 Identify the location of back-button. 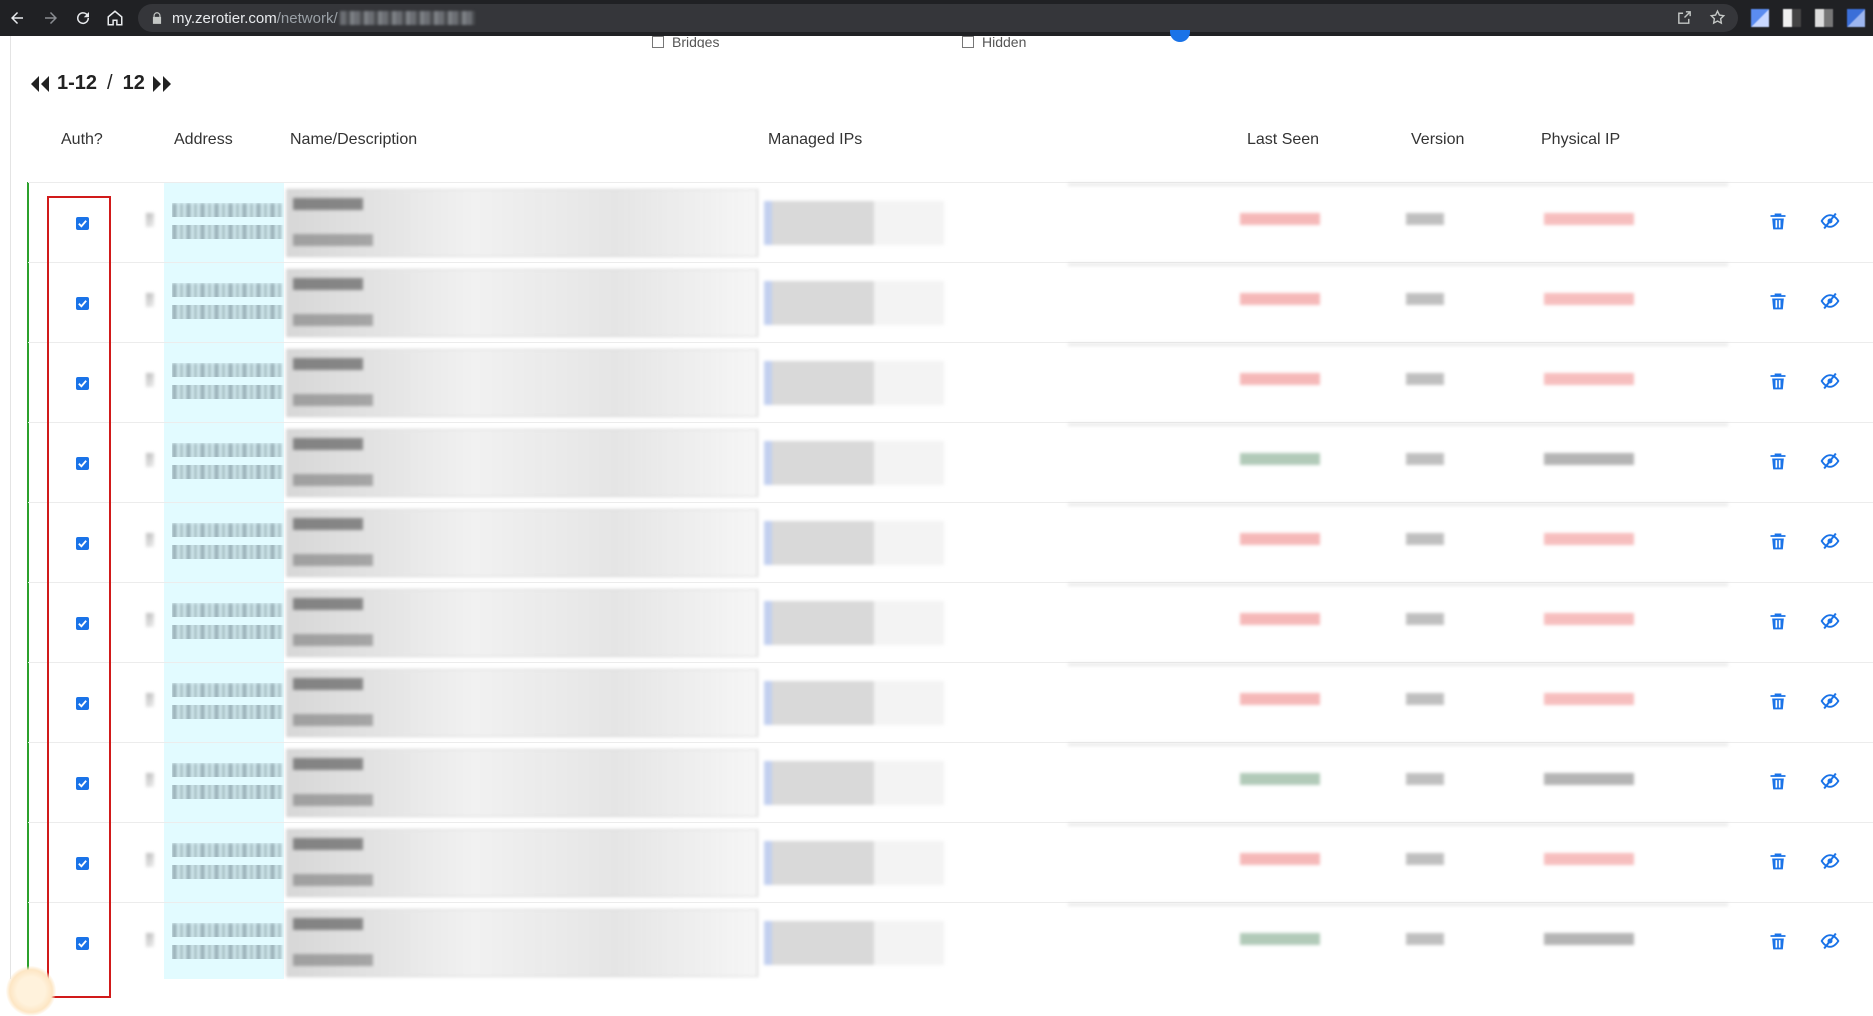
(17, 18).